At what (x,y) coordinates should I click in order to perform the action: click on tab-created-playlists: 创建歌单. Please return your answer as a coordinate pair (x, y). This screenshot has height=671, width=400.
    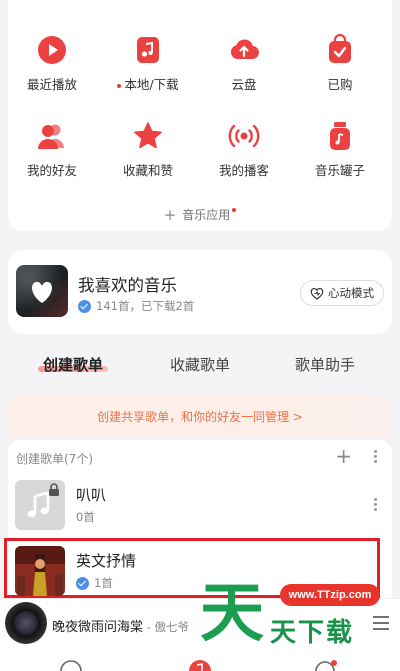
    Looking at the image, I should click on (73, 364).